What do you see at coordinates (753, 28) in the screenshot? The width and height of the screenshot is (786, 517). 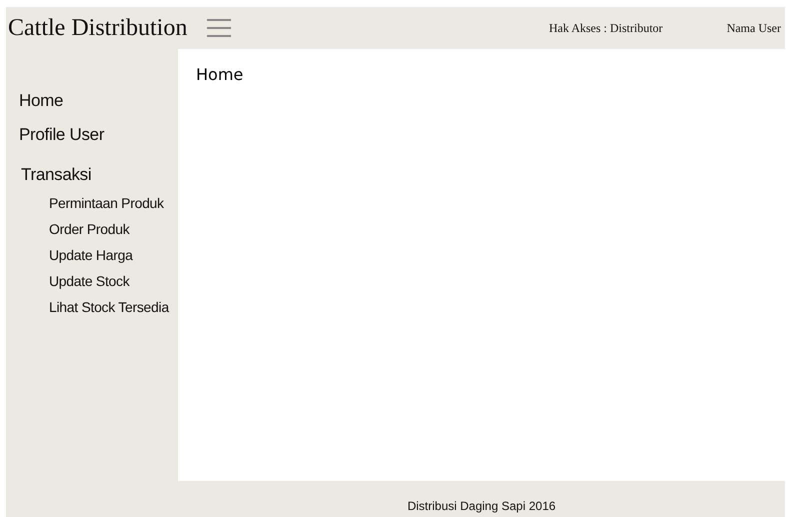 I see `user-name: Nama User` at bounding box center [753, 28].